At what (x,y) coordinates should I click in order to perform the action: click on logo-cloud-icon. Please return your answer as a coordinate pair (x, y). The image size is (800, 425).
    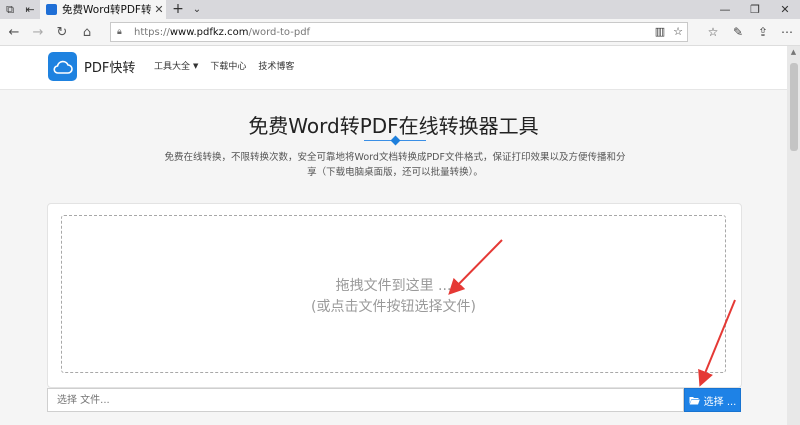
    Looking at the image, I should click on (62, 66).